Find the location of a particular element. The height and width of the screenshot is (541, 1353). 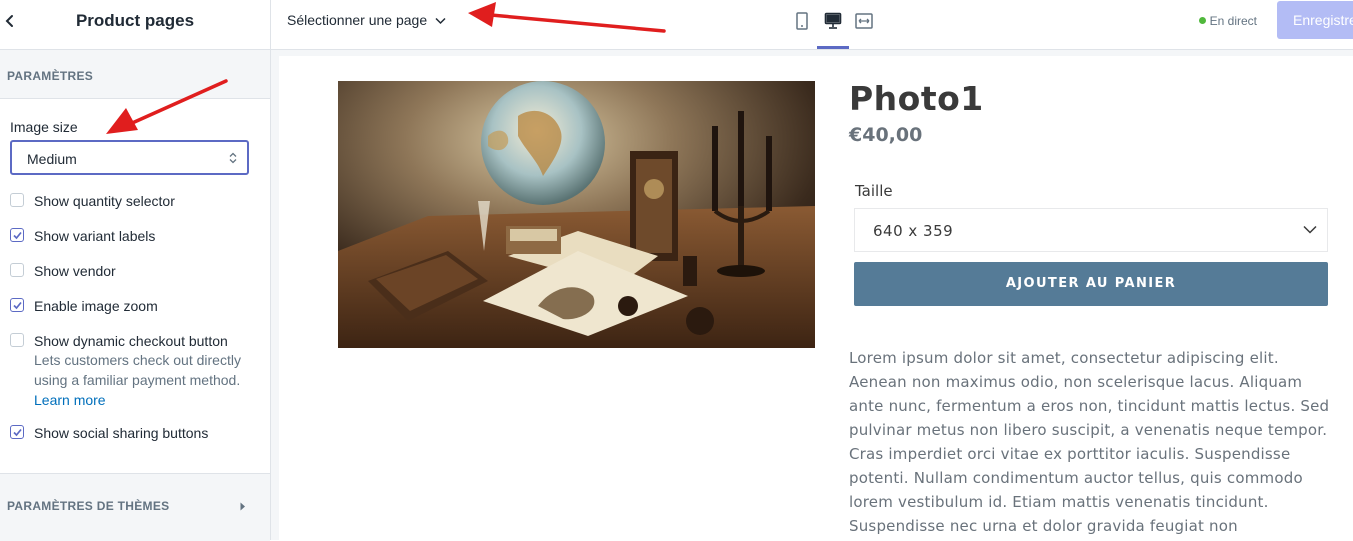

sidebar-header: Product pages is located at coordinates (135, 25).